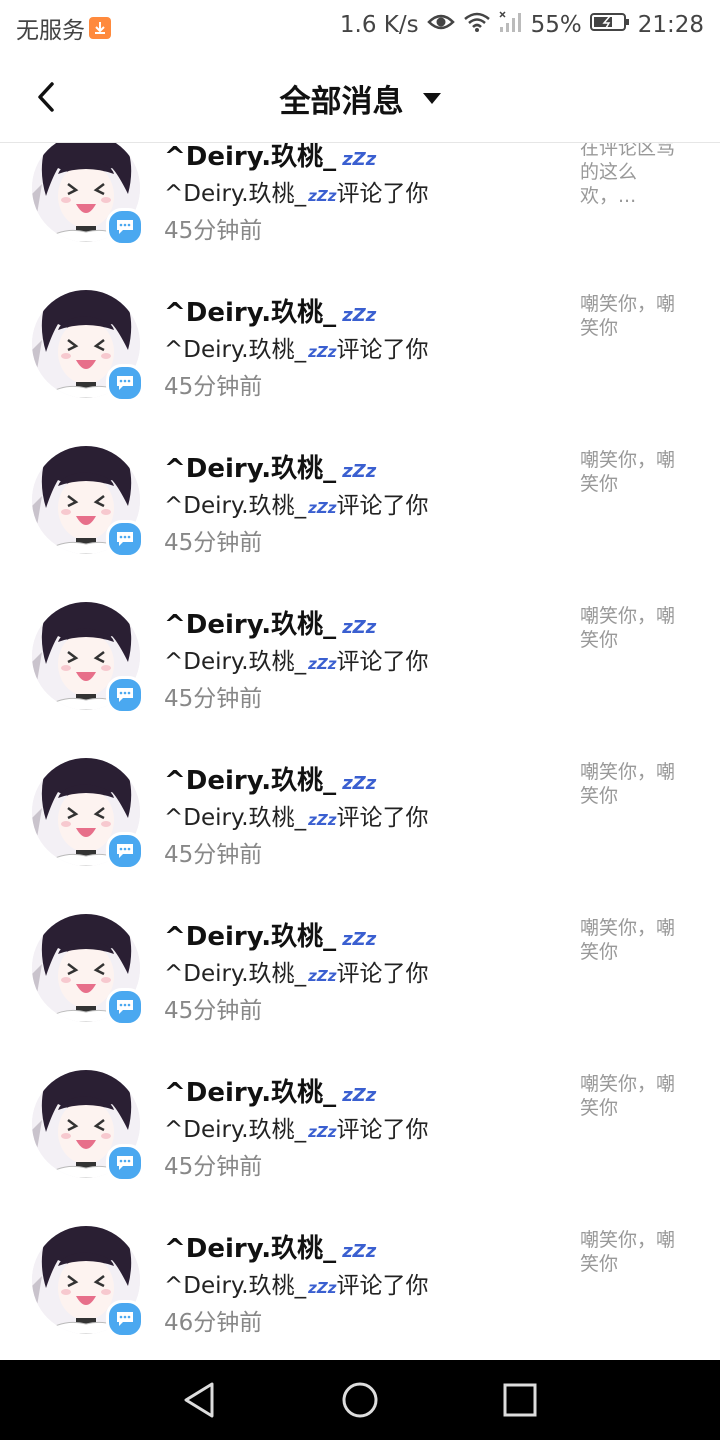 The image size is (720, 1440). What do you see at coordinates (431, 98) in the screenshot?
I see `caret-down-icon` at bounding box center [431, 98].